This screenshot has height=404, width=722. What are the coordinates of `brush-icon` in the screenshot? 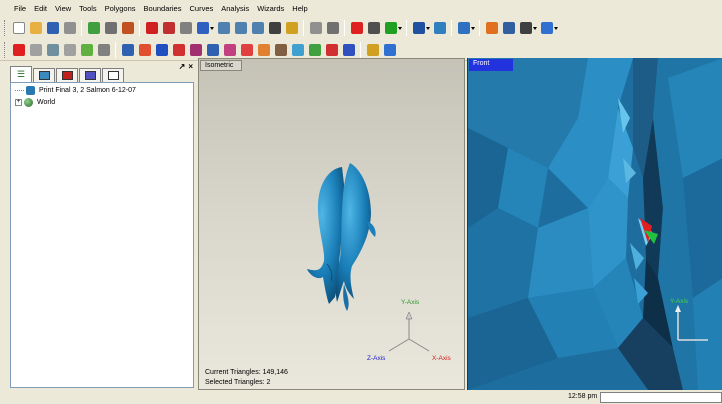 It's located at (315, 28).